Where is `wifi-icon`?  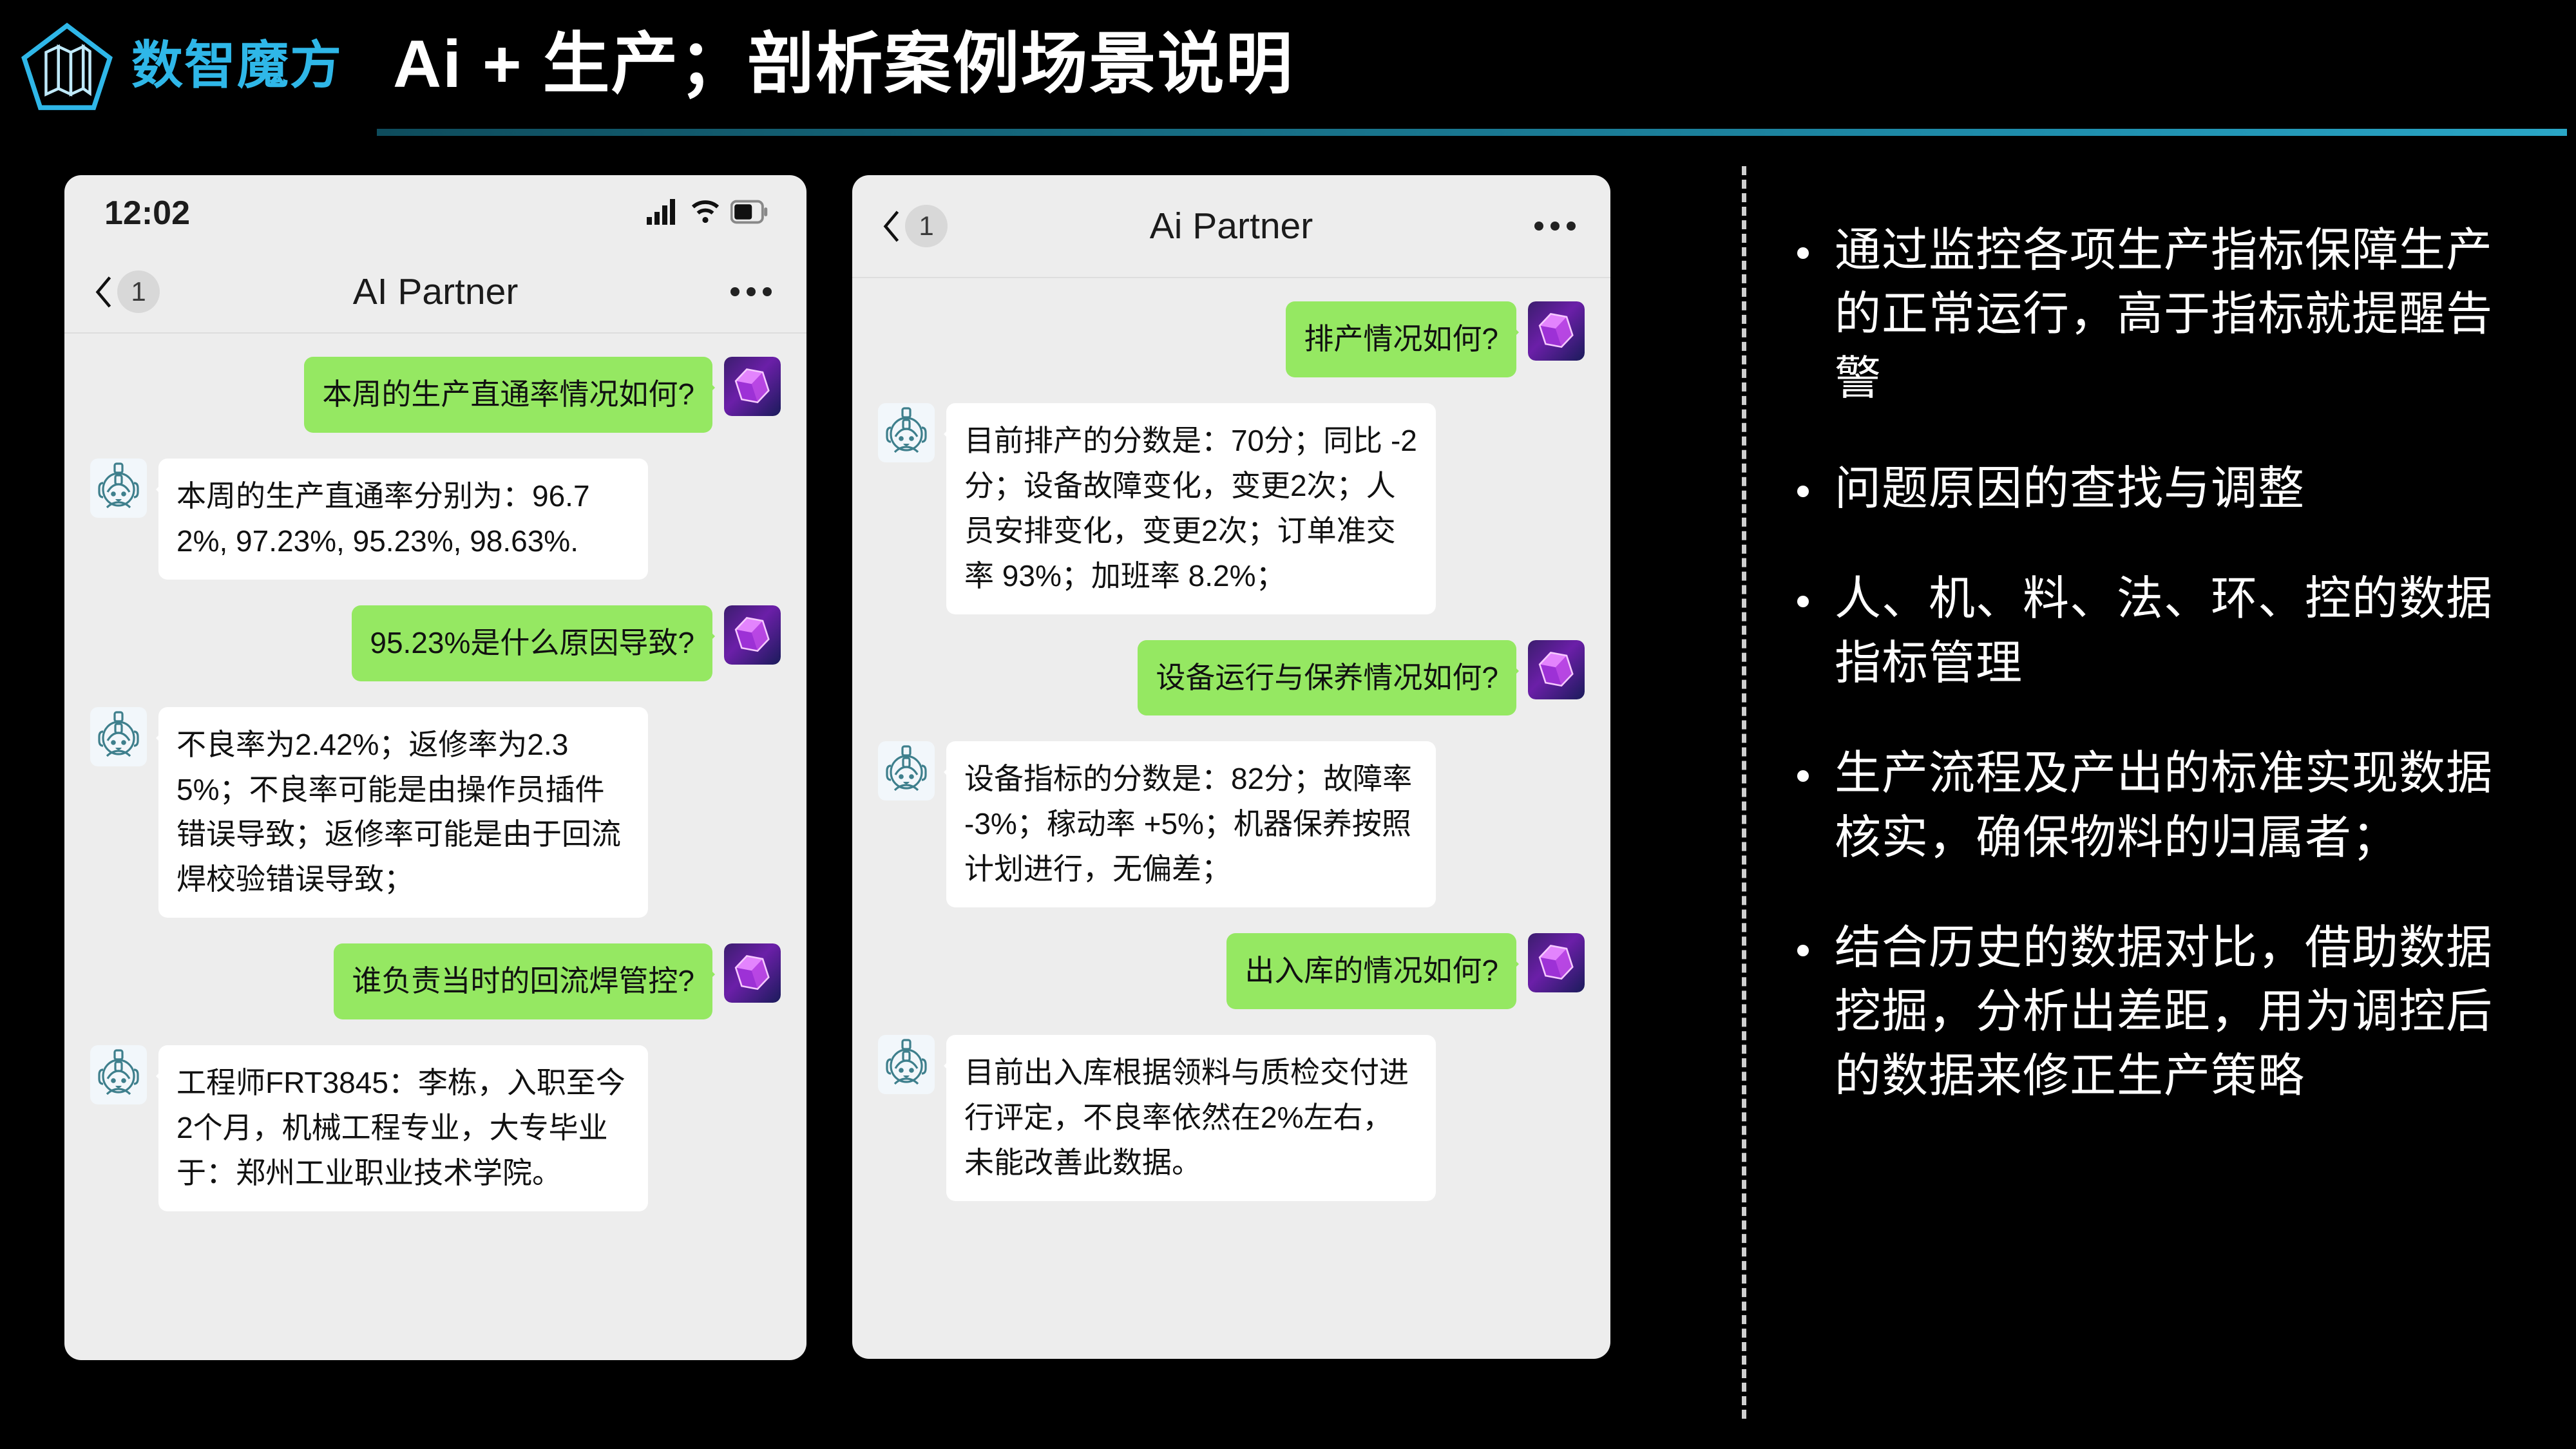
wifi-icon is located at coordinates (705, 214).